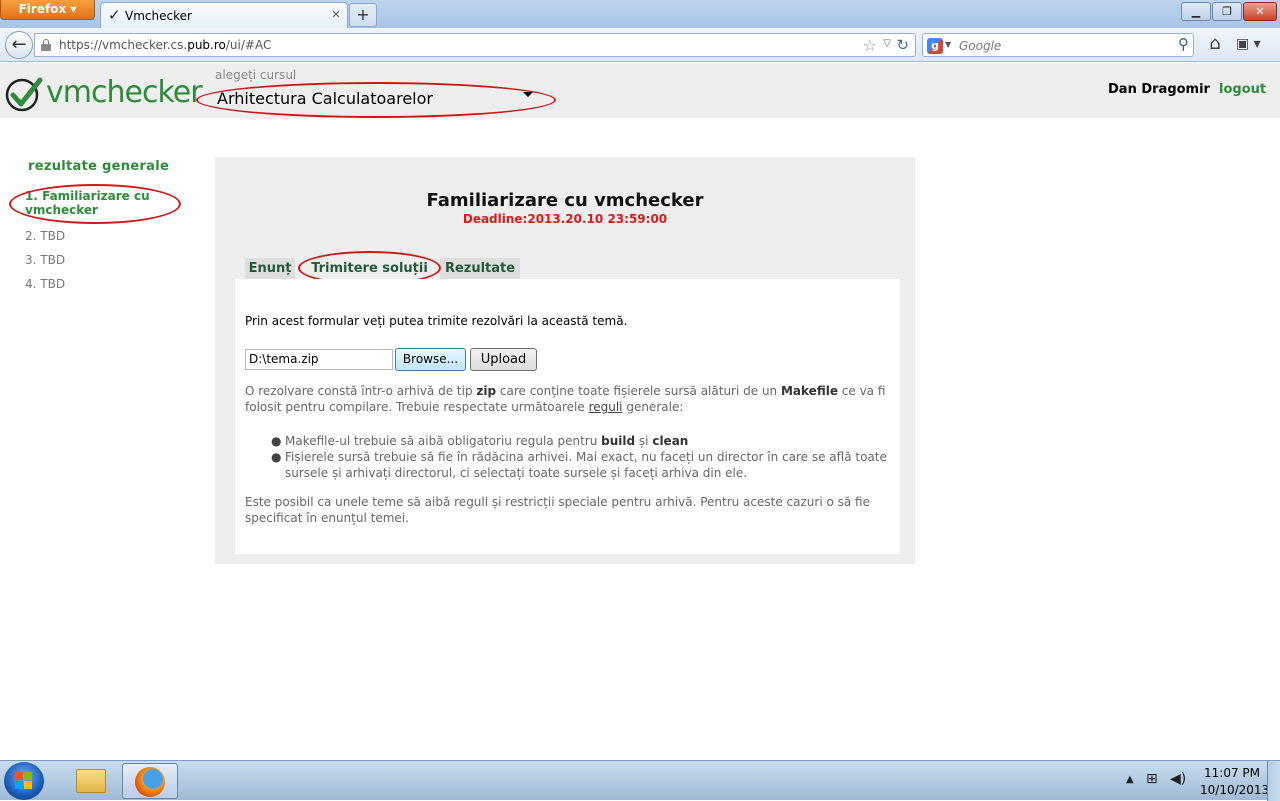 The width and height of the screenshot is (1280, 801). Describe the element at coordinates (1200, 781) in the screenshot. I see `system-tray: ▲ ⊞ ◀) 11:07 PM 10/10/2013` at that location.